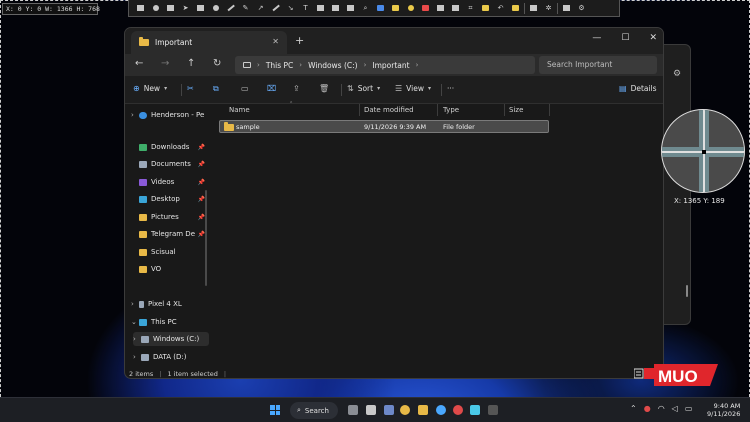 The width and height of the screenshot is (750, 422). Describe the element at coordinates (324, 88) in the screenshot. I see `delete-icon: 🗑` at that location.